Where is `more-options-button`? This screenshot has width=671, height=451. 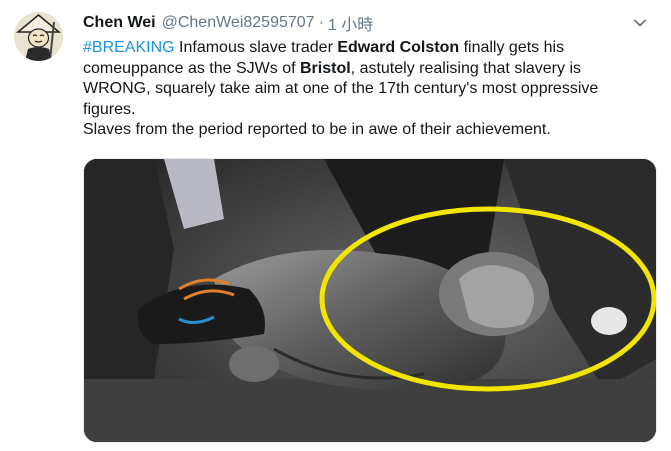 more-options-button is located at coordinates (640, 23).